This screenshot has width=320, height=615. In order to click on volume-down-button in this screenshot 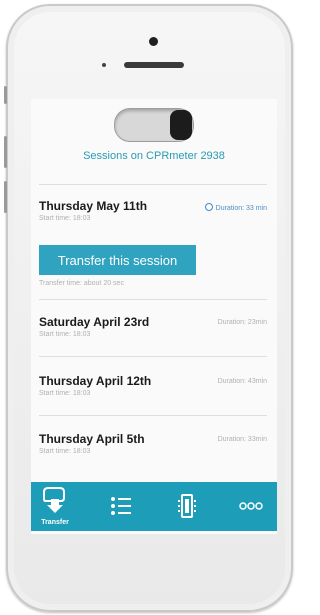, I will do `click(5, 197)`.